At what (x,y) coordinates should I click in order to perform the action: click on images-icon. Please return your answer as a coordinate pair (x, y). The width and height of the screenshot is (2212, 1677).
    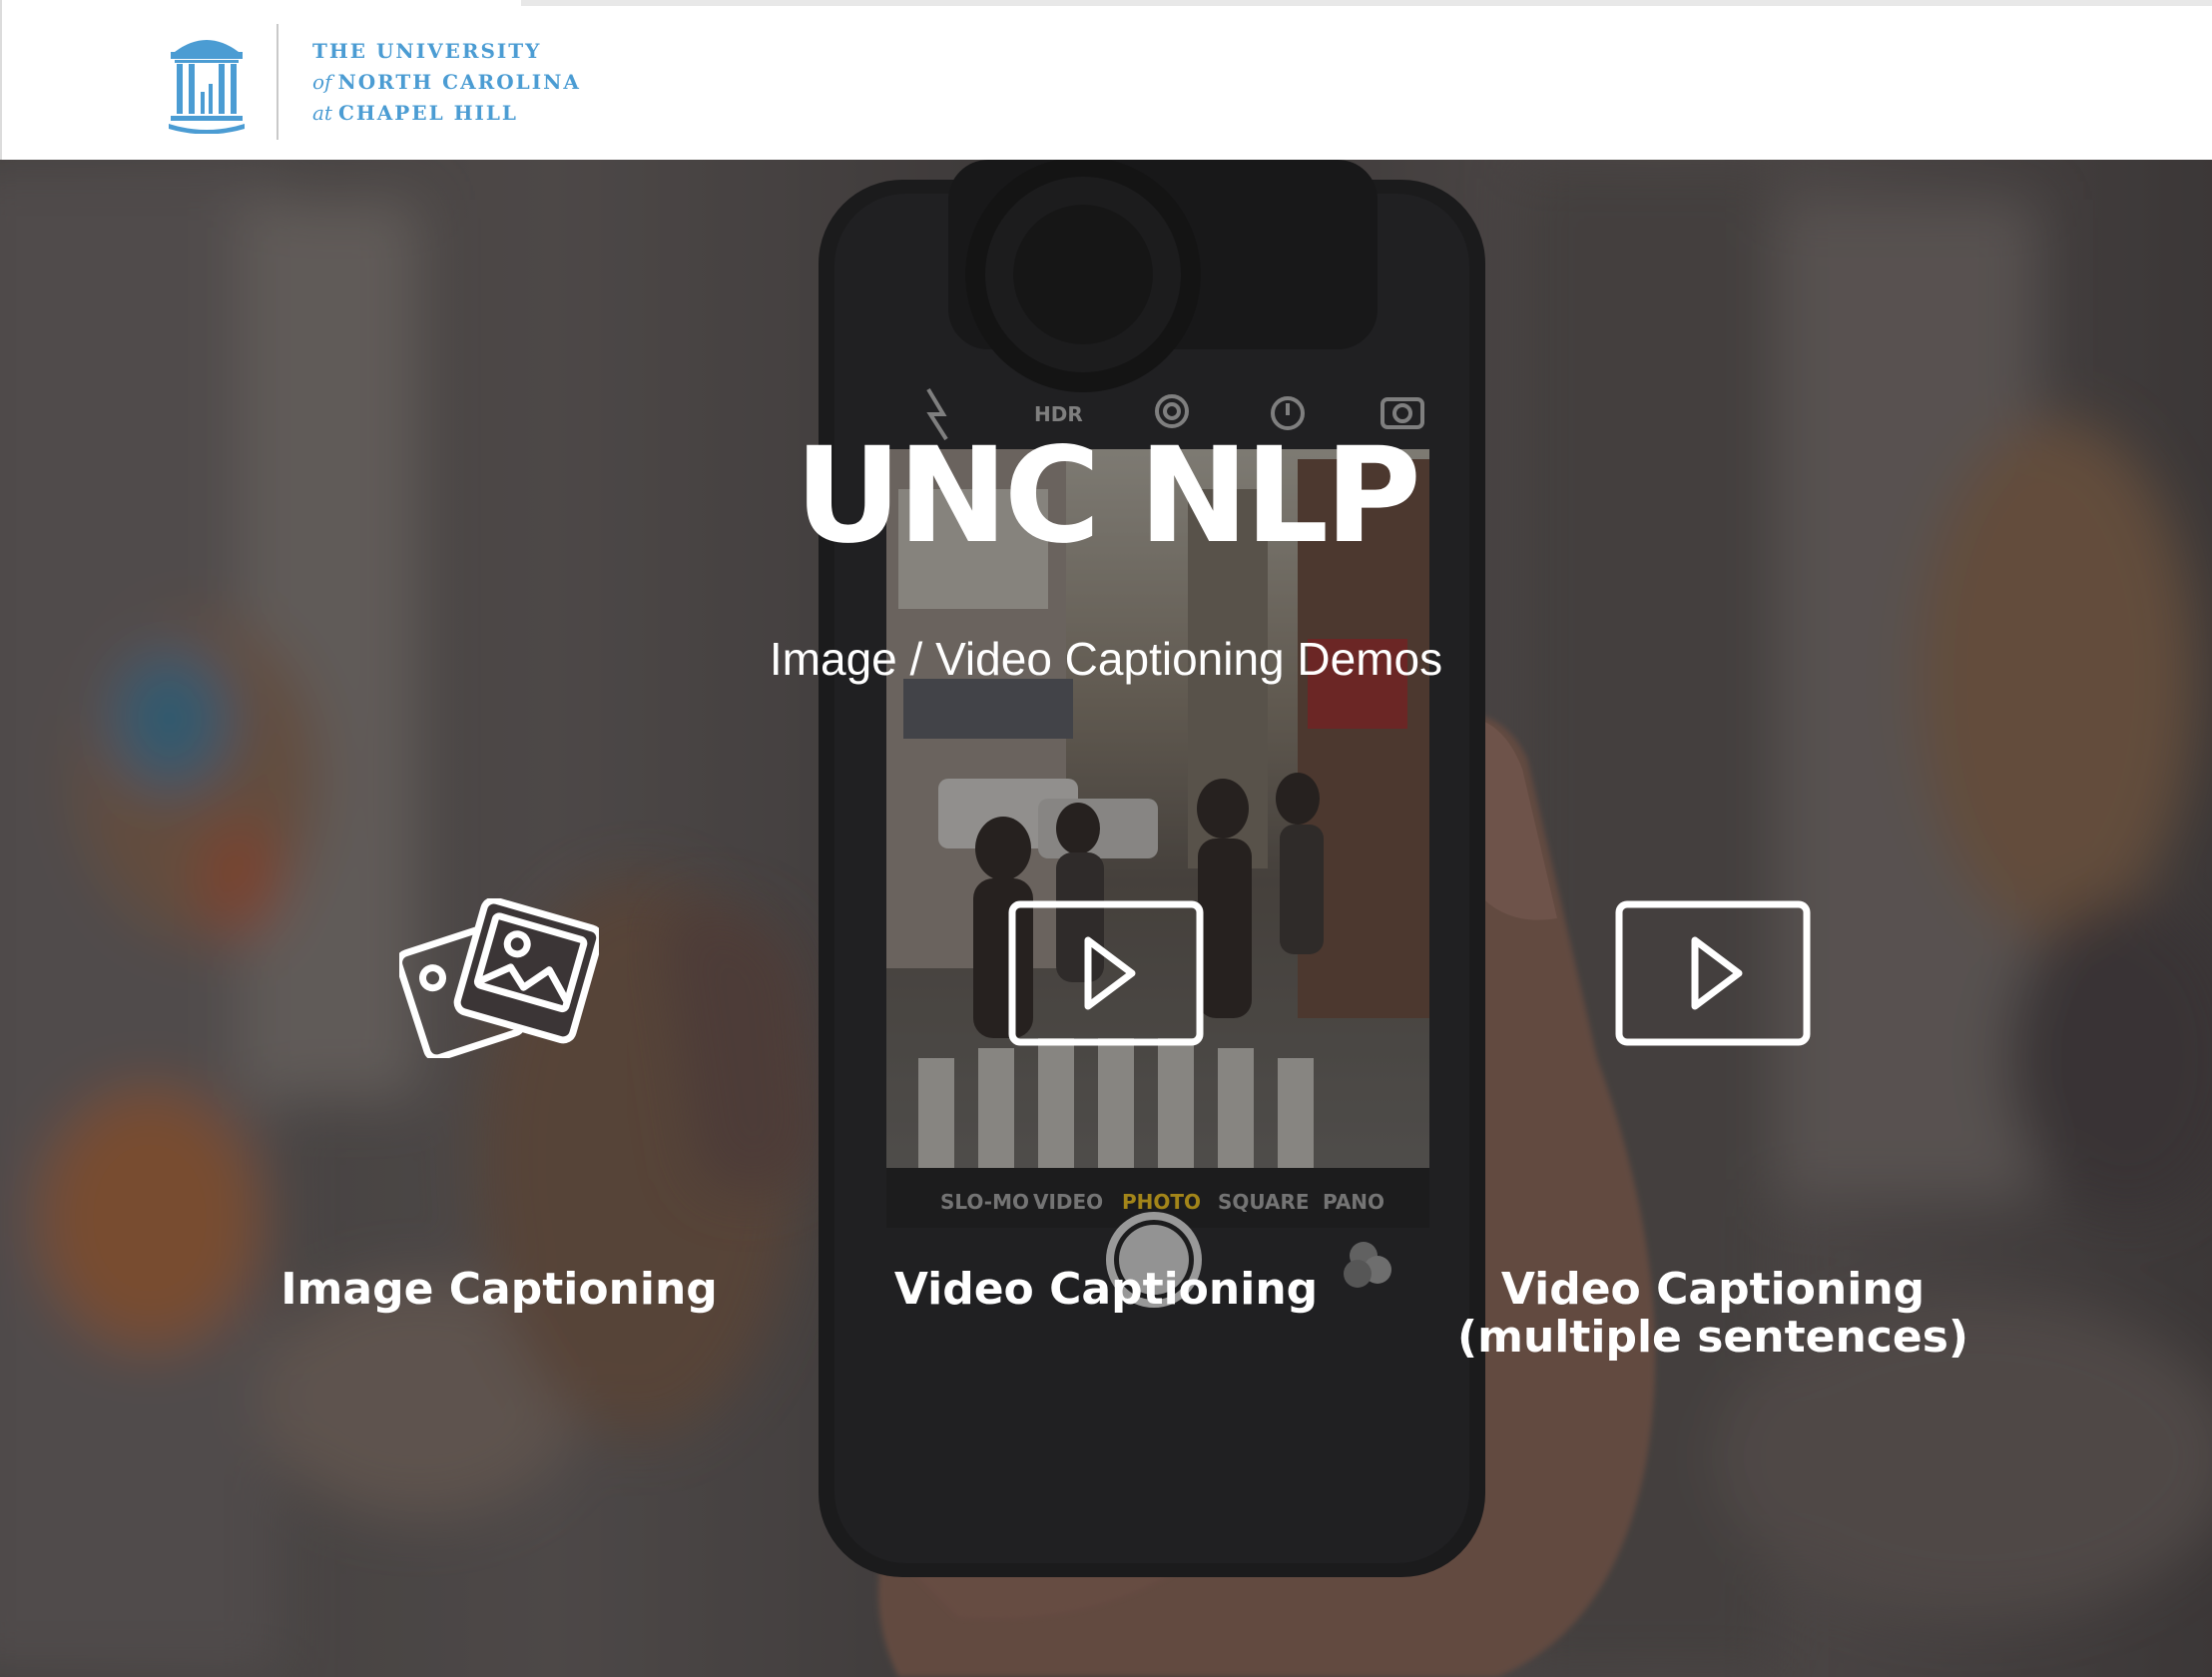
    Looking at the image, I should click on (499, 978).